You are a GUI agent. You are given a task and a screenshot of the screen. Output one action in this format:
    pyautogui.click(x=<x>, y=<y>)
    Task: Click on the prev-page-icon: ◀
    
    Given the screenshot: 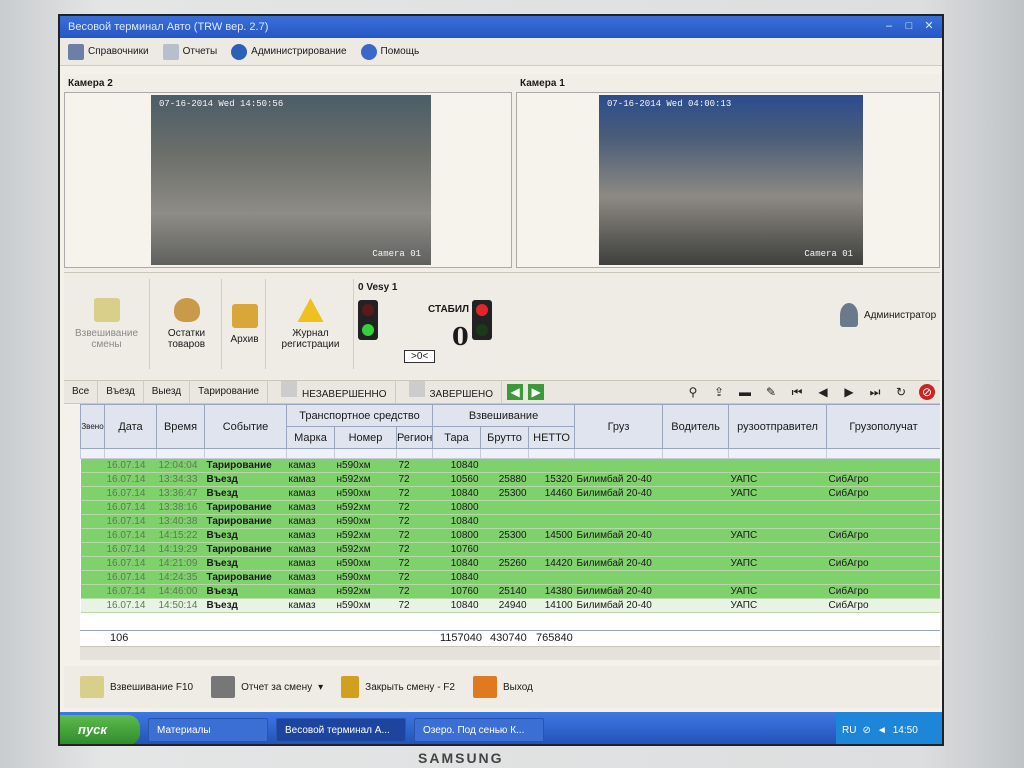 What is the action you would take?
    pyautogui.click(x=515, y=392)
    